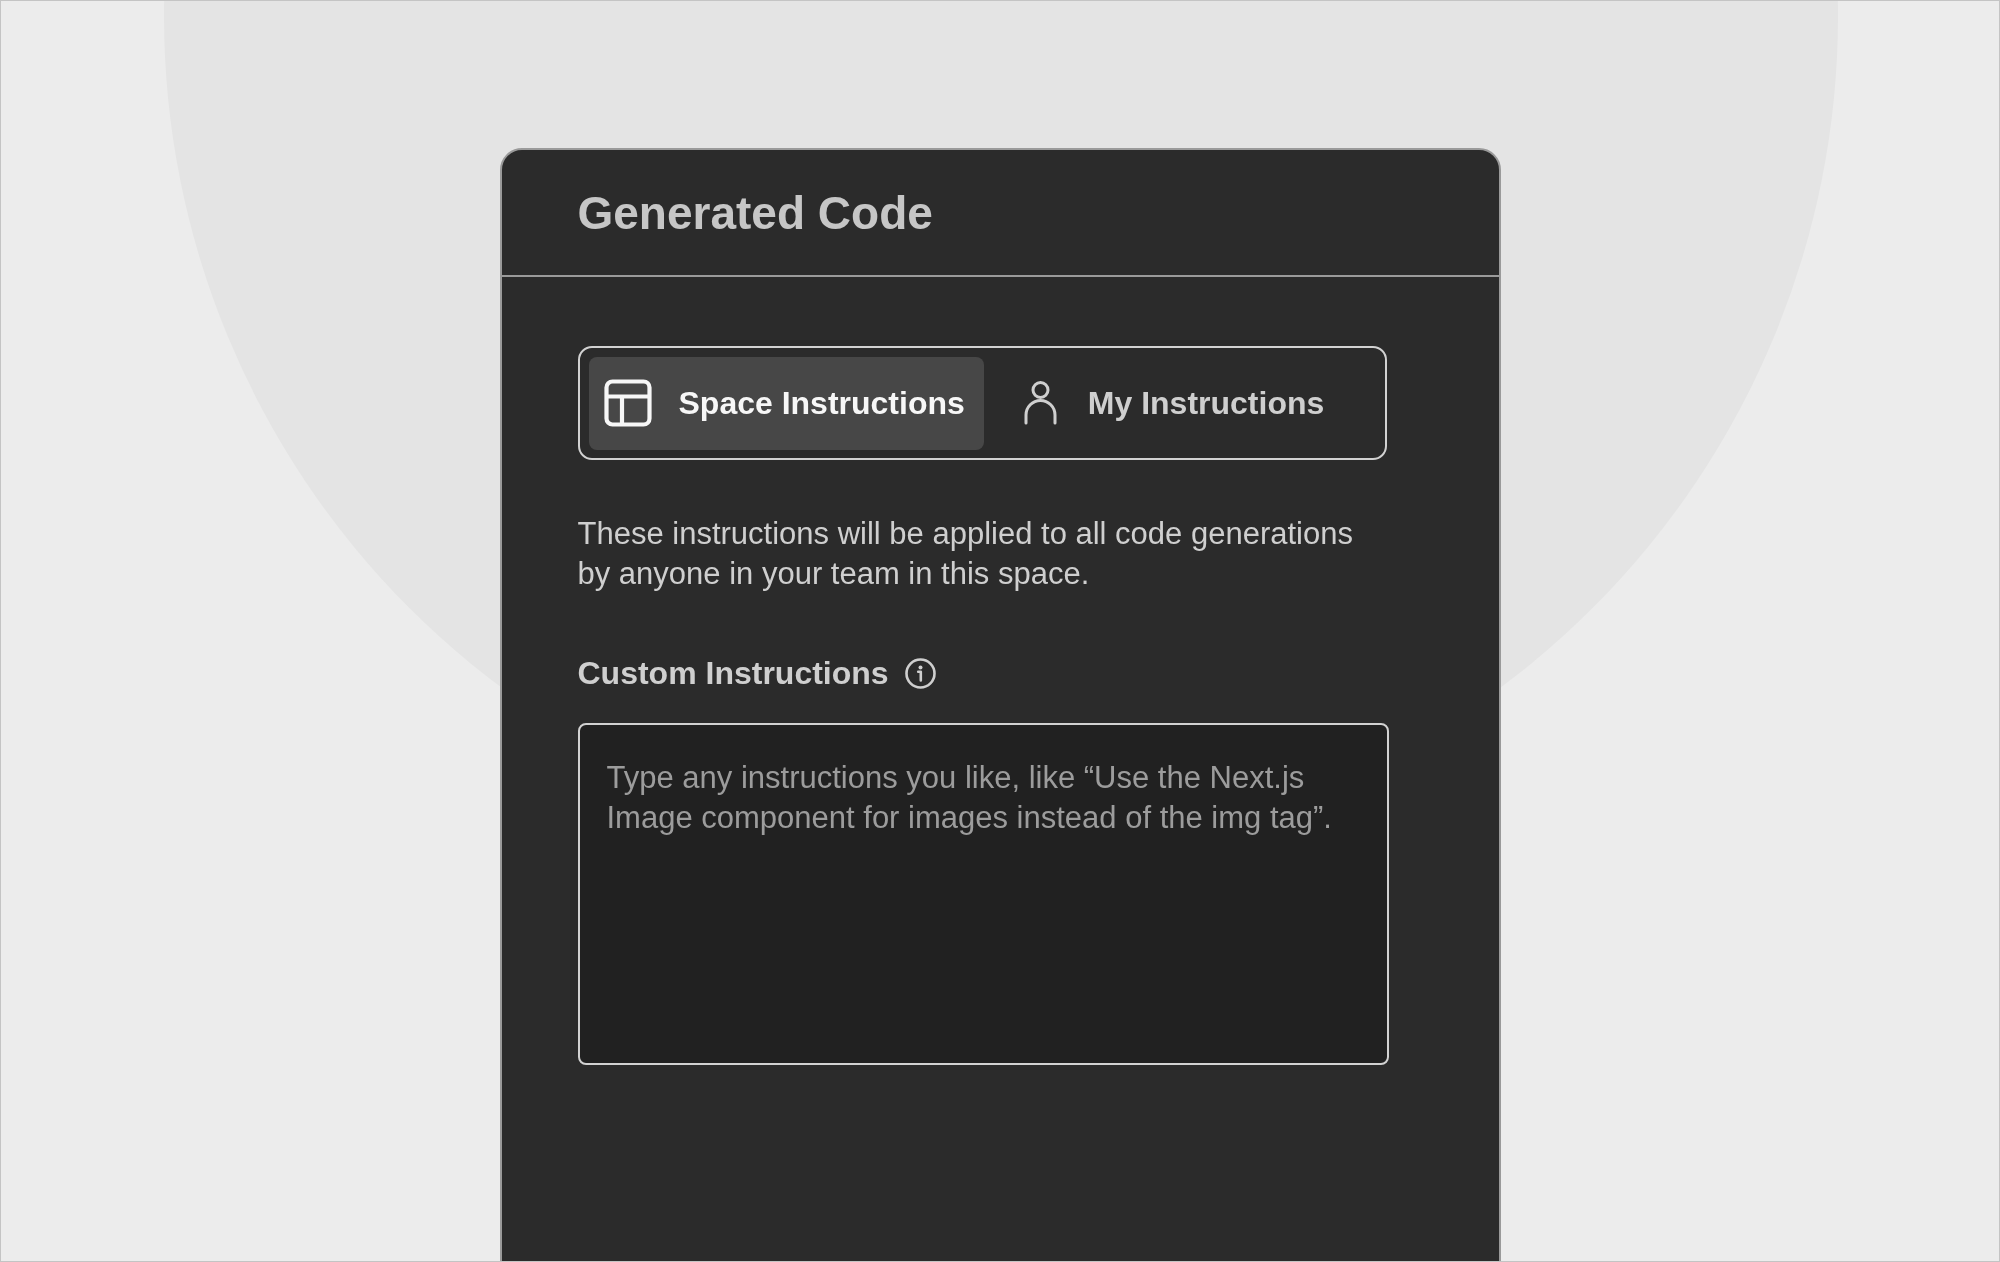 The image size is (2000, 1262). Describe the element at coordinates (920, 673) in the screenshot. I see `info-icon` at that location.